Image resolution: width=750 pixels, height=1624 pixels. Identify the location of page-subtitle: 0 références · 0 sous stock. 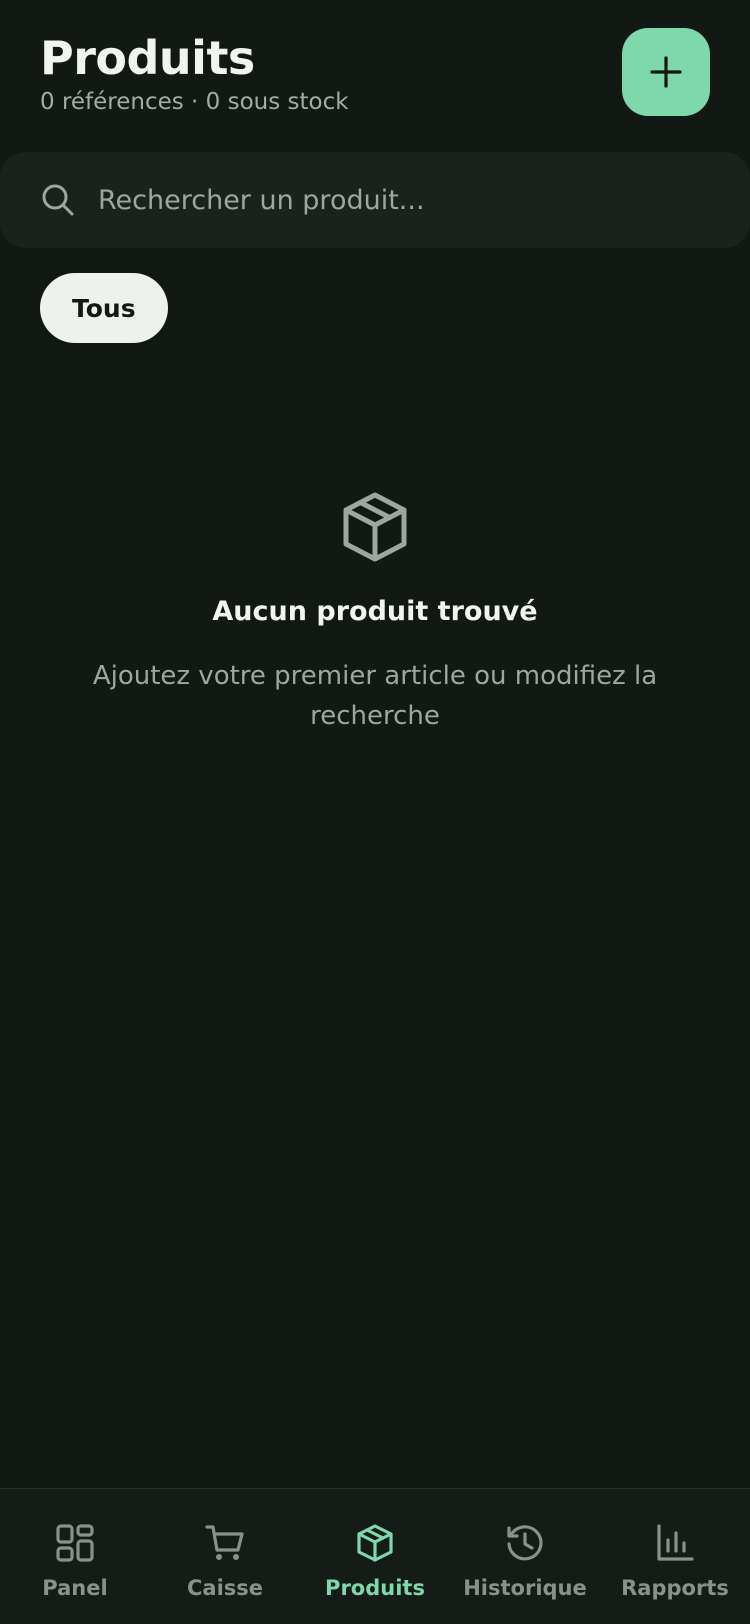
(194, 102).